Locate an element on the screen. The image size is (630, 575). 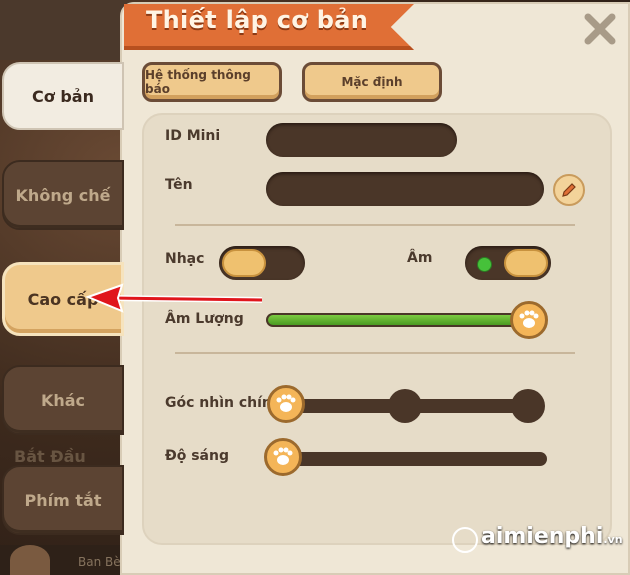
watermark-brand: aimienphi is located at coordinates (542, 536).